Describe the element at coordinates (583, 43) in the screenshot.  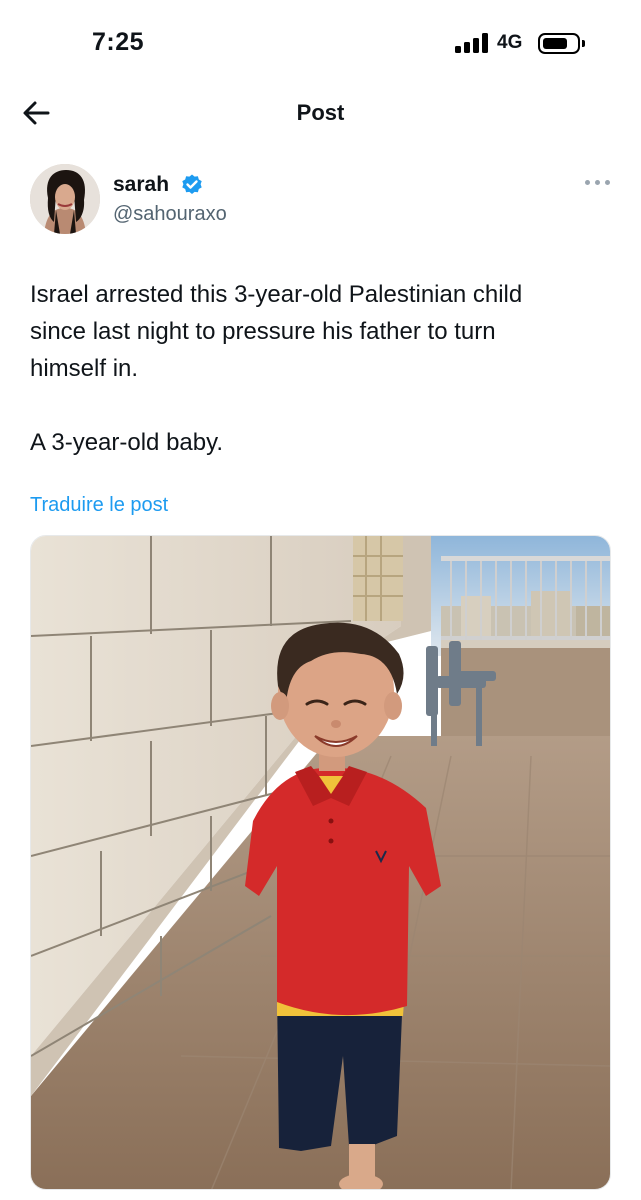
I see `battery-tip` at that location.